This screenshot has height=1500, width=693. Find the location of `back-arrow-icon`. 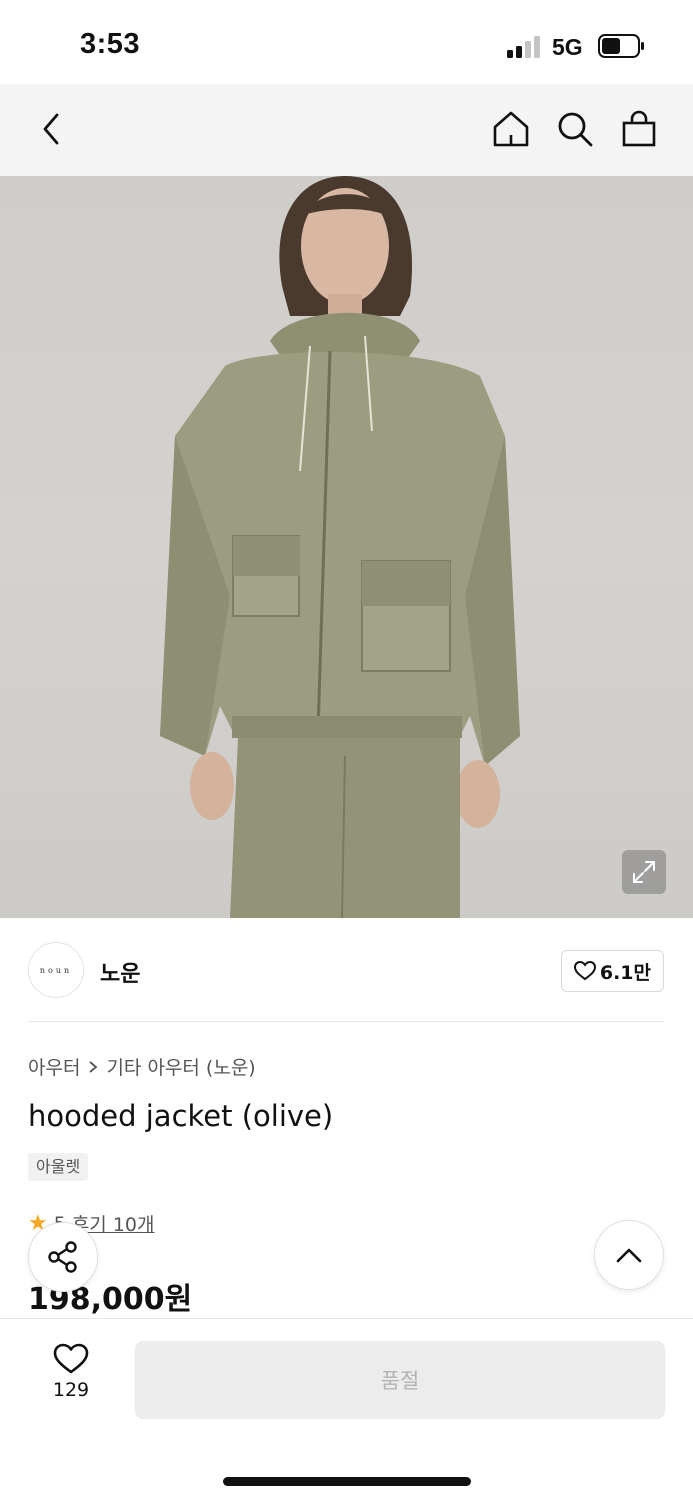

back-arrow-icon is located at coordinates (51, 129).